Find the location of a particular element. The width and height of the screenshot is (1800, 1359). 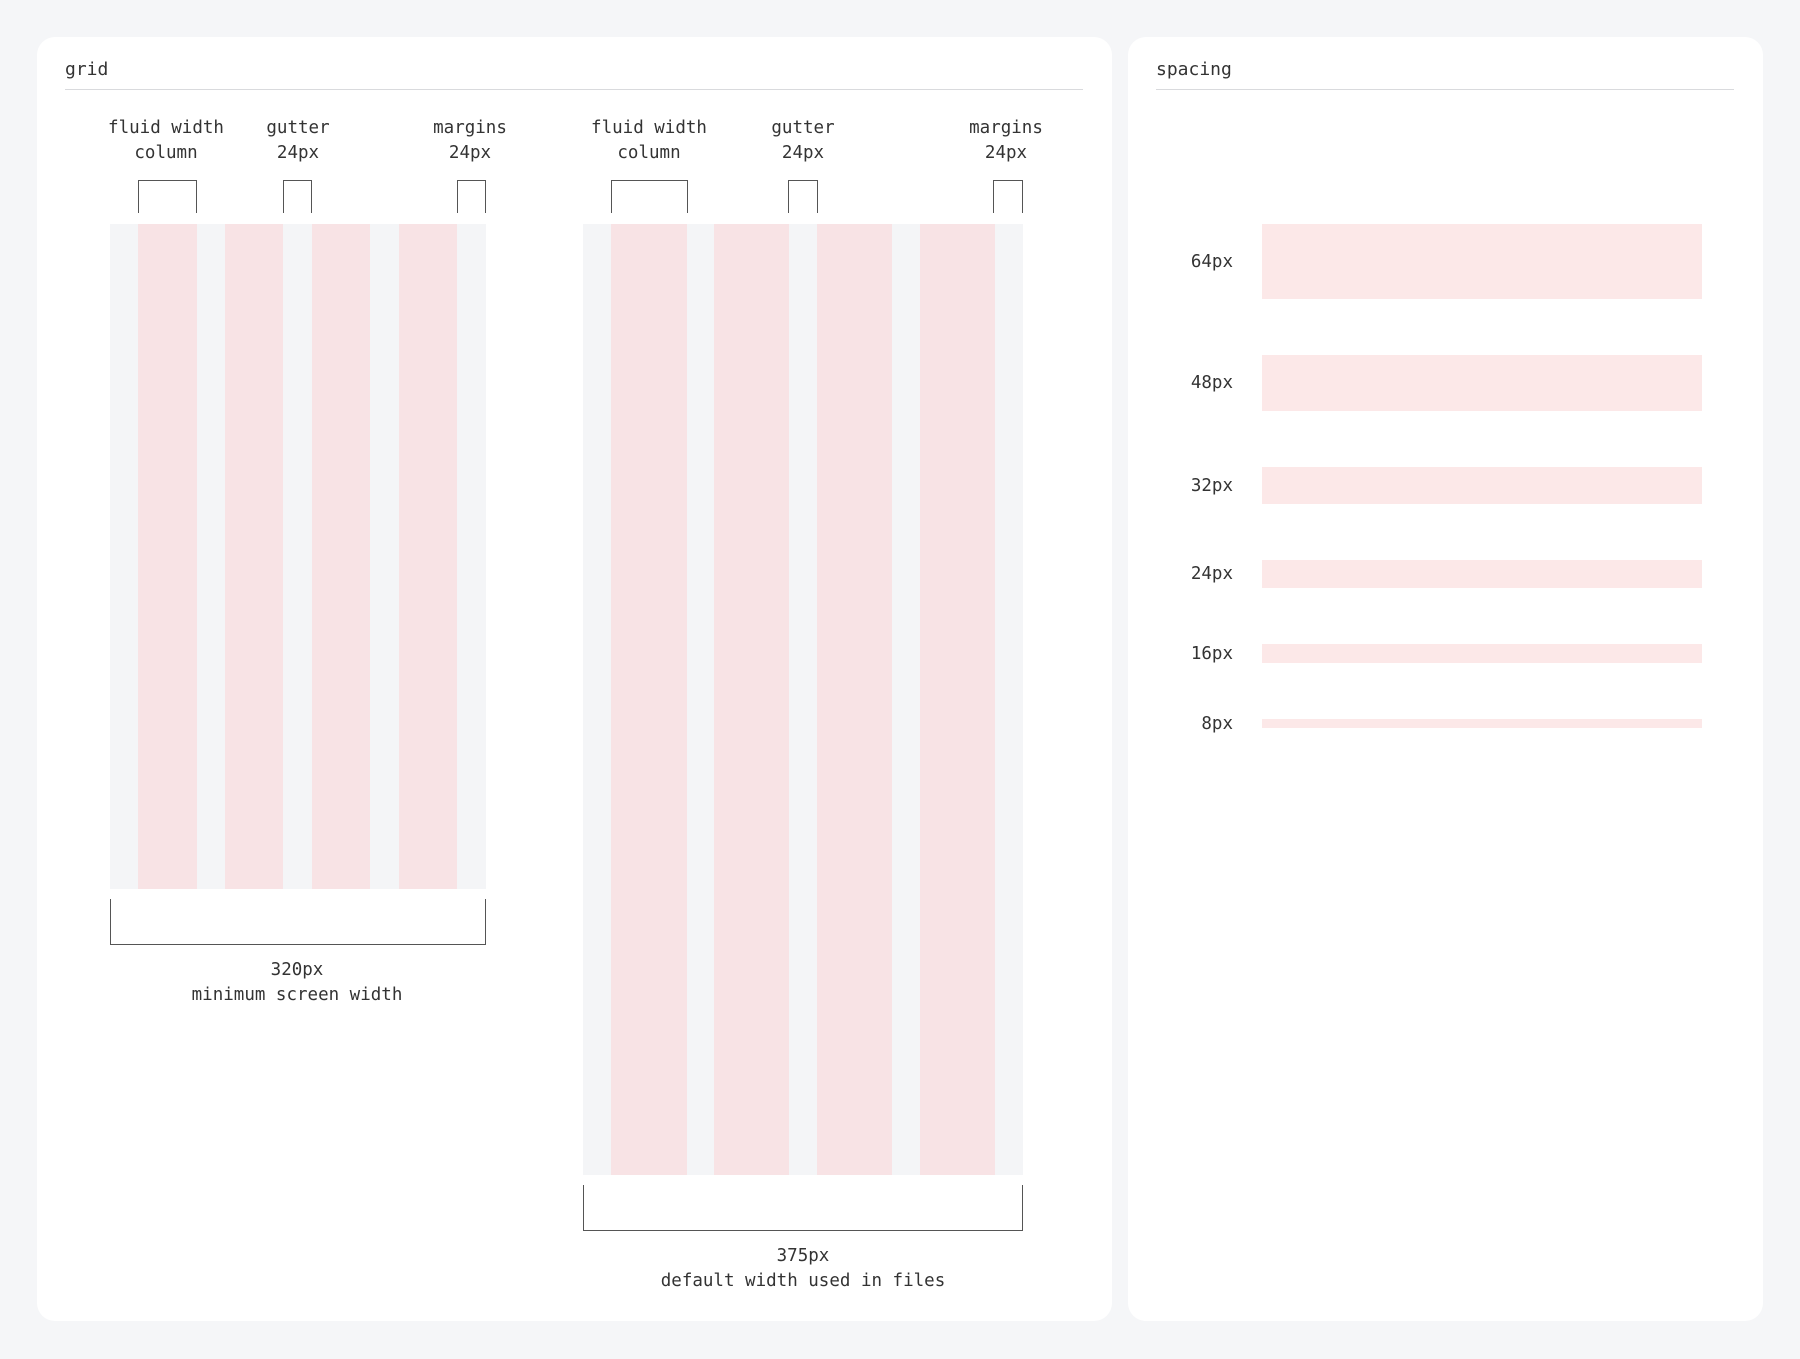

small-grid-margins-bracket is located at coordinates (471, 196).